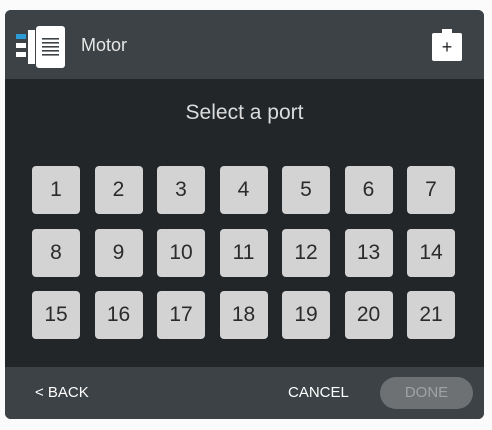 This screenshot has width=492, height=430. What do you see at coordinates (431, 252) in the screenshot?
I see `port-button-14: 14` at bounding box center [431, 252].